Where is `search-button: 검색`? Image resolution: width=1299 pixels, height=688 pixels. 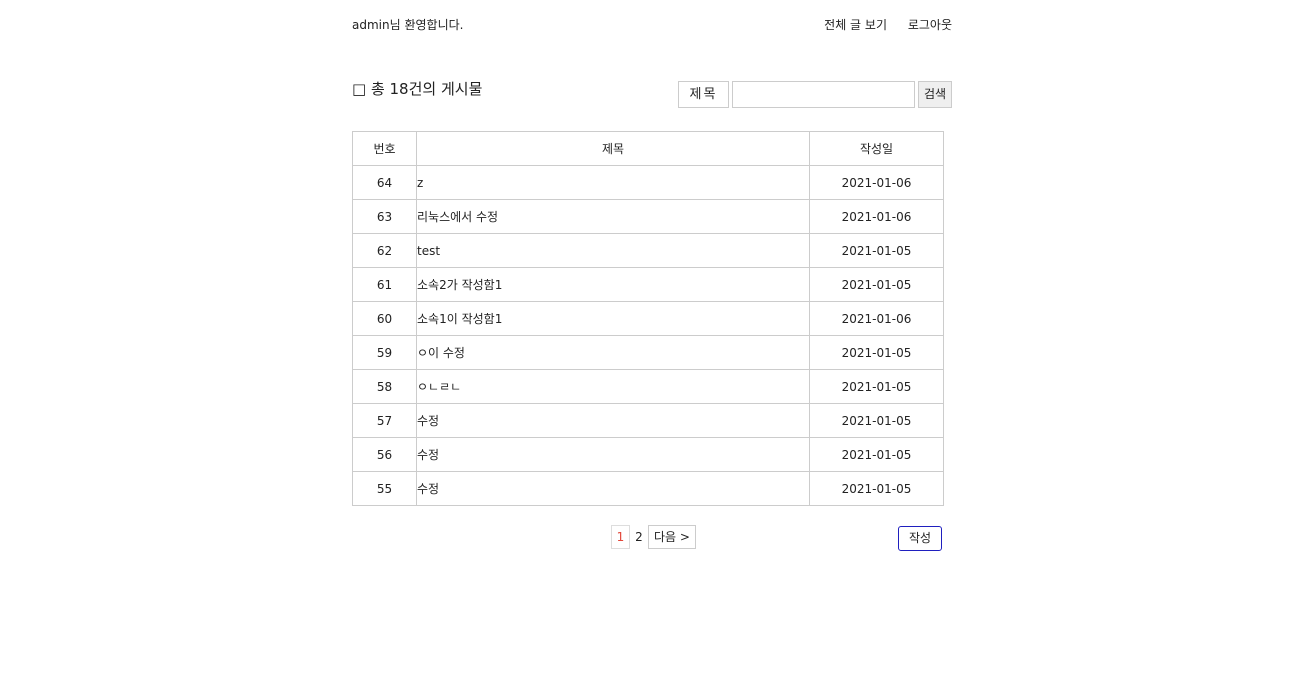
search-button: 검색 is located at coordinates (935, 94).